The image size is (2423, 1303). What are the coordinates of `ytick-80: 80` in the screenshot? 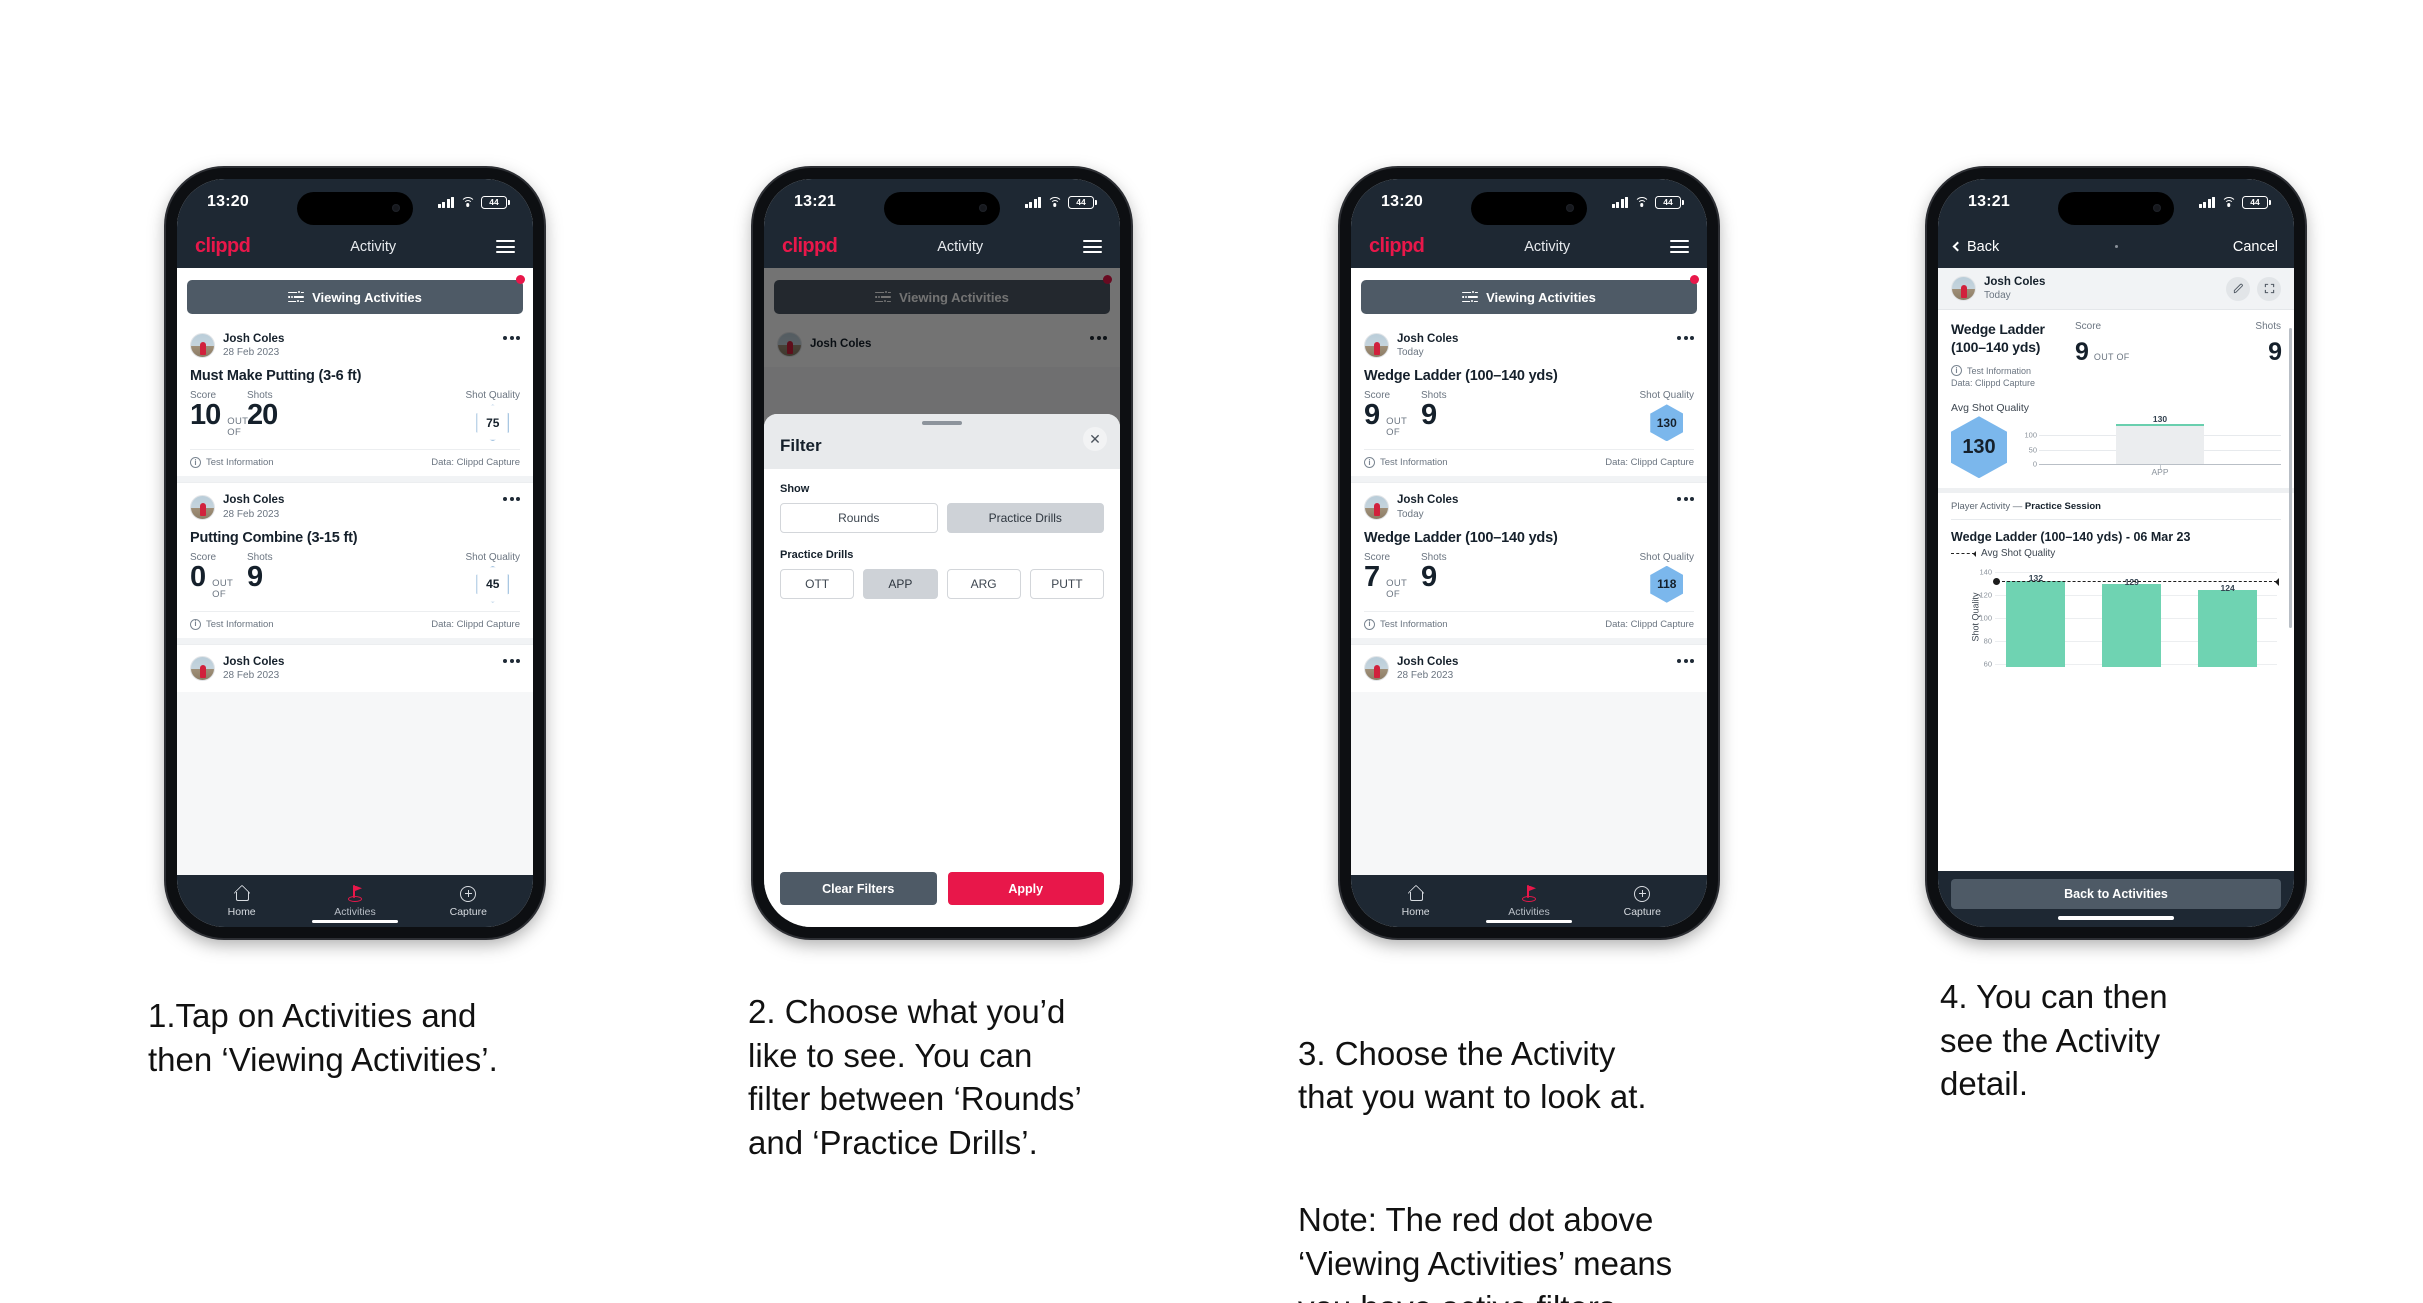 It's located at (1987, 641).